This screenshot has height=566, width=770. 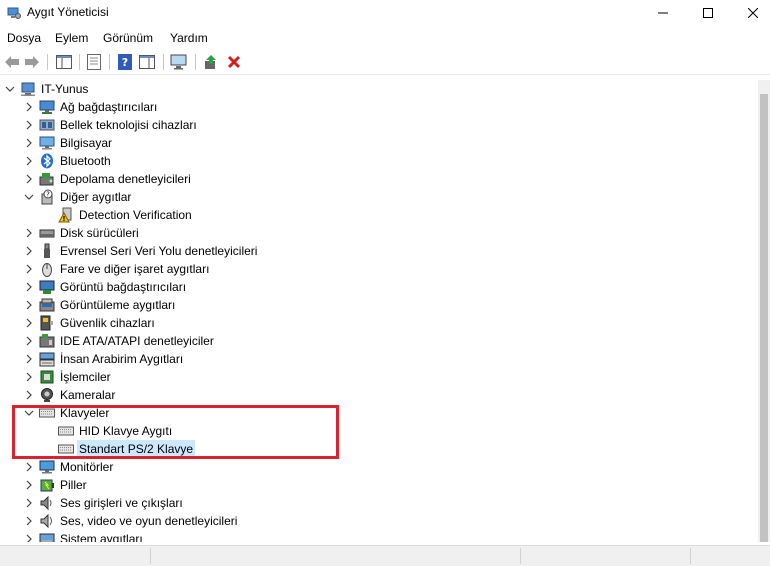 What do you see at coordinates (370, 197) in the screenshot?
I see `tree-category-node: ? Diğer aygıtlar` at bounding box center [370, 197].